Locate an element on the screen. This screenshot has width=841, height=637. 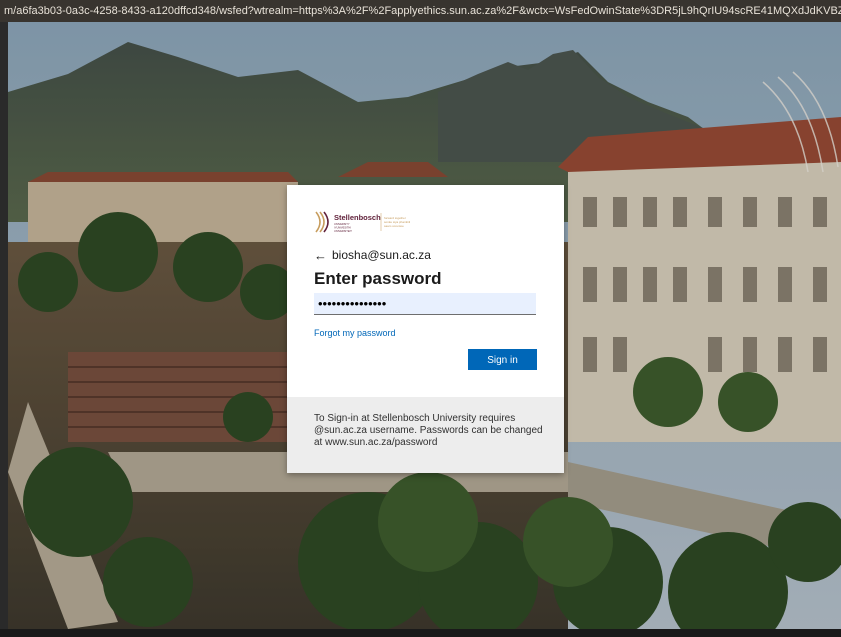
window-edge is located at coordinates (4, 325).